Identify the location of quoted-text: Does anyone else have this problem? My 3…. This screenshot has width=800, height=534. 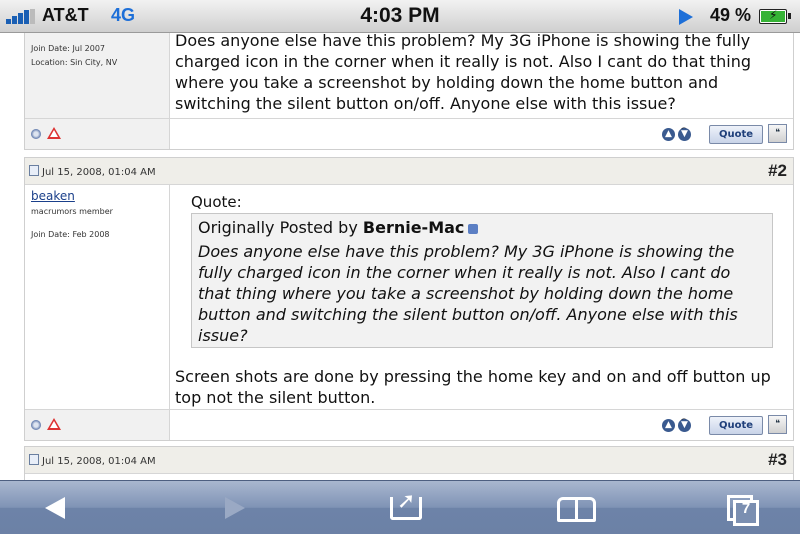
(468, 293).